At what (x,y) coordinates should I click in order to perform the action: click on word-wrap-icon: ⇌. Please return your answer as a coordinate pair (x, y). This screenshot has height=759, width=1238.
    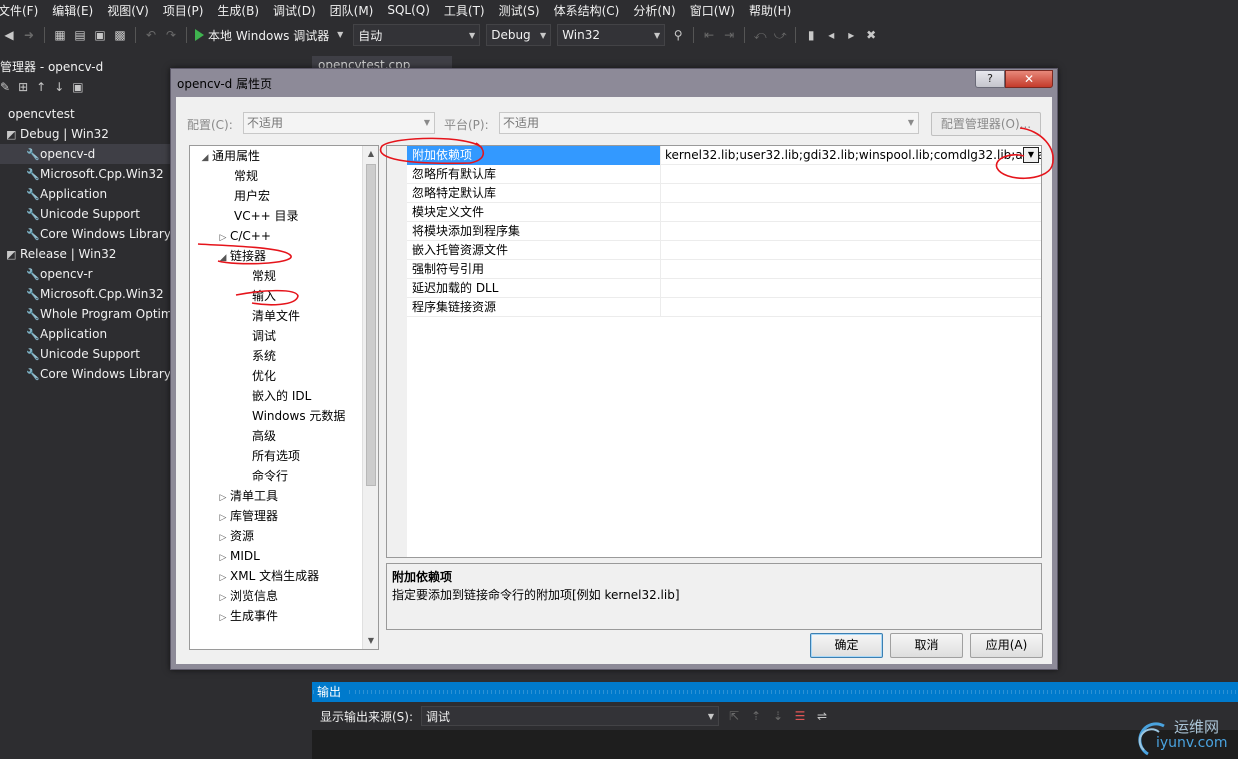
    Looking at the image, I should click on (822, 716).